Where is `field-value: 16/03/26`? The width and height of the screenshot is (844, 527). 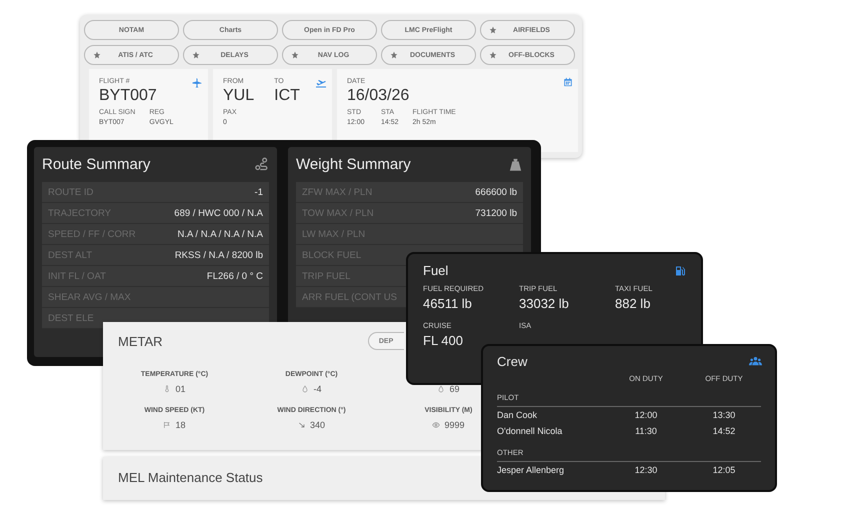
field-value: 16/03/26 is located at coordinates (378, 96).